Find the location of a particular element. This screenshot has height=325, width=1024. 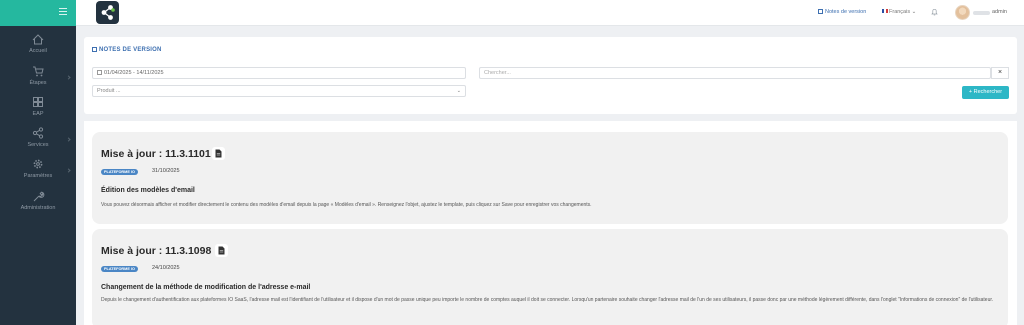

release-notes-link: Notes de version is located at coordinates (842, 12).